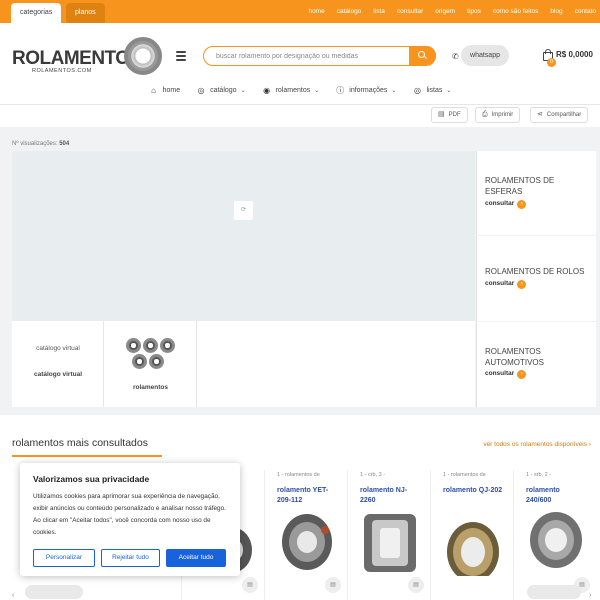  What do you see at coordinates (291, 90) in the screenshot?
I see `nav-rolamentos: ◉ rolamentos ⌄` at bounding box center [291, 90].